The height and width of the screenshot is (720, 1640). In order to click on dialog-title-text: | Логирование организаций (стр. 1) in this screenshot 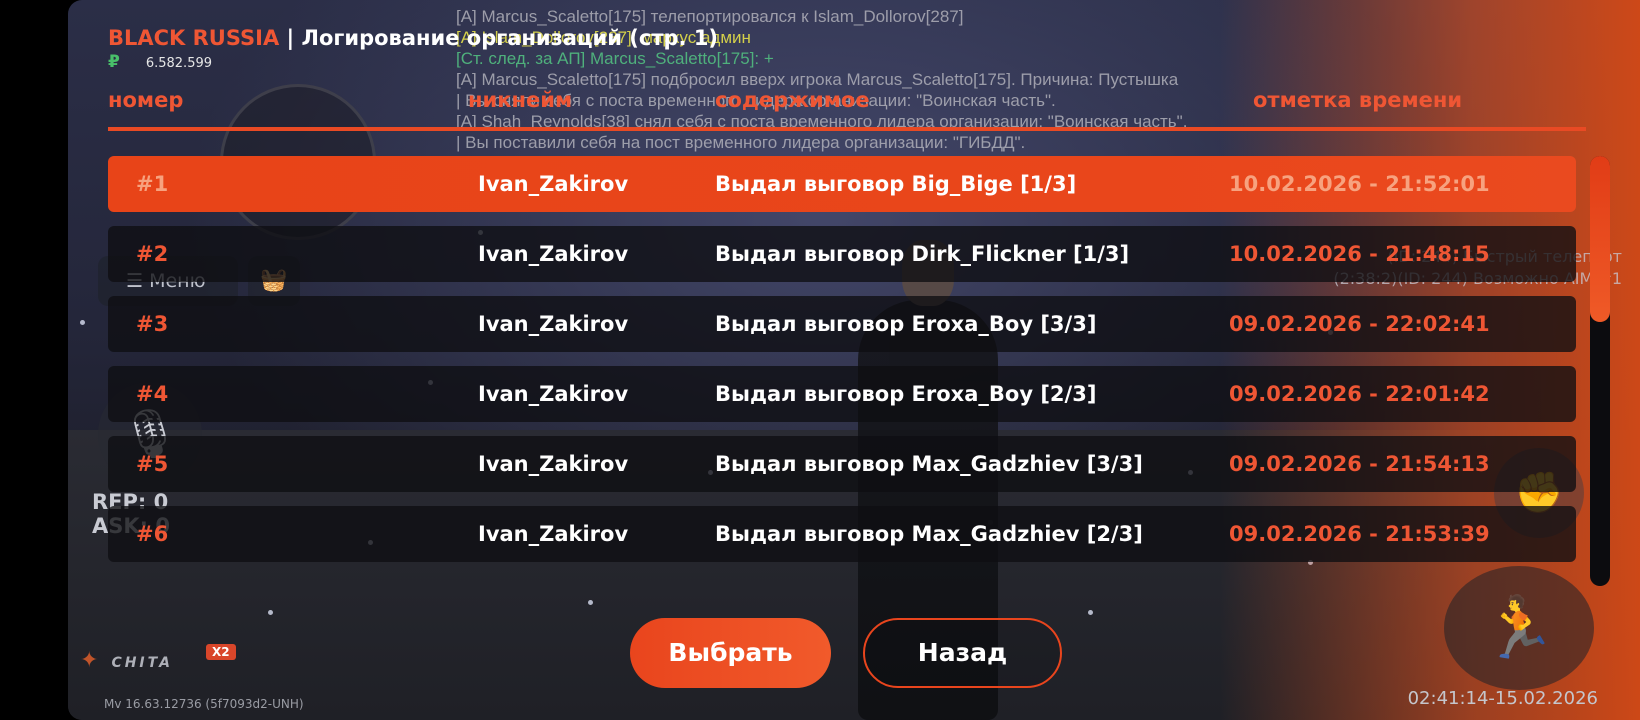, I will do `click(499, 38)`.